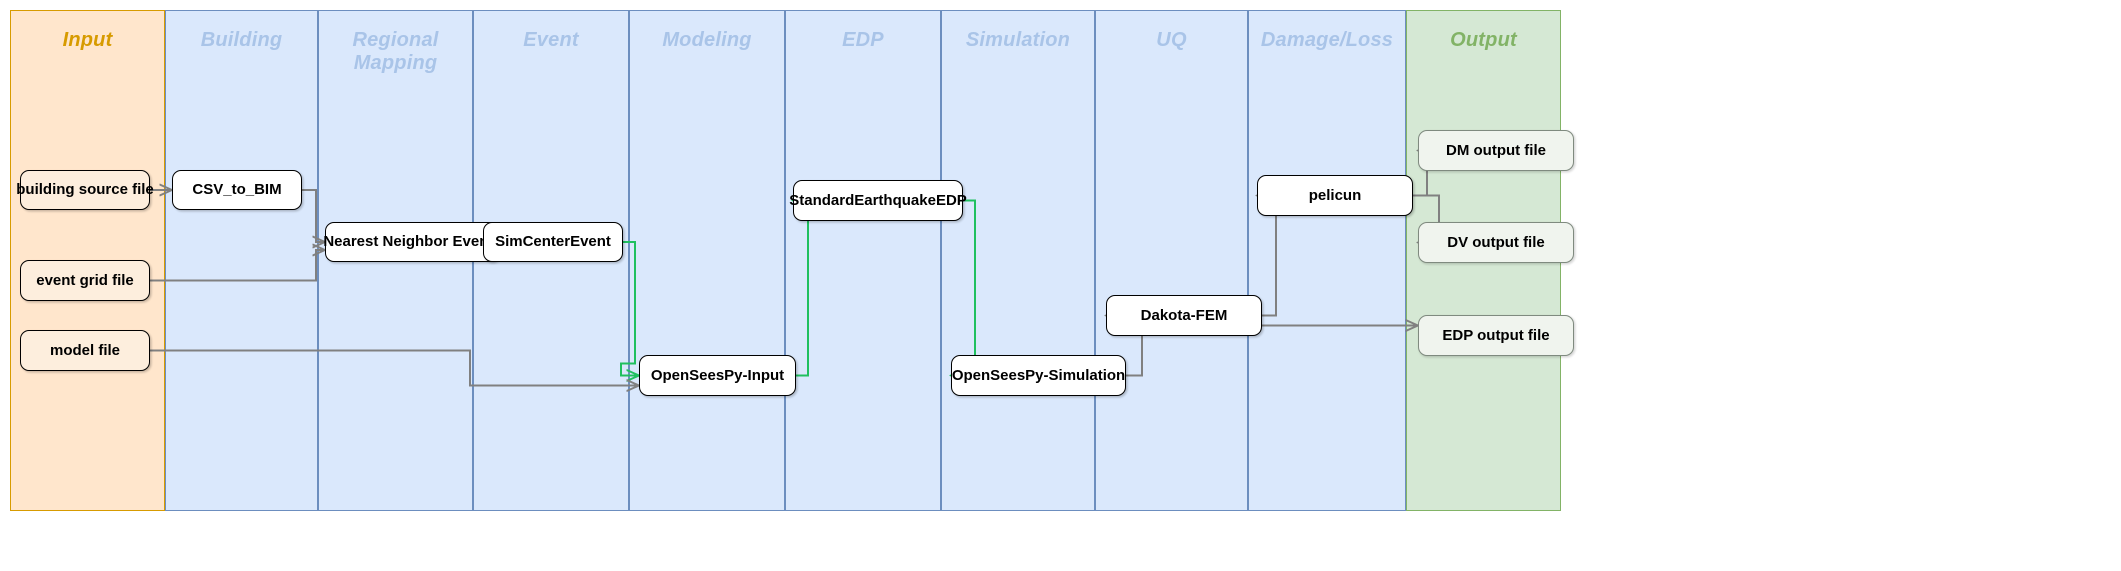 The height and width of the screenshot is (571, 2121). What do you see at coordinates (1496, 335) in the screenshot?
I see `node-edp-output-file: EDP output file` at bounding box center [1496, 335].